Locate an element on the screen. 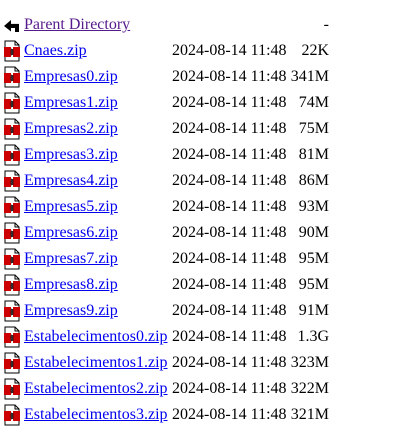 This screenshot has width=408, height=428. file-name-cell: Empresas6.zip is located at coordinates (98, 233).